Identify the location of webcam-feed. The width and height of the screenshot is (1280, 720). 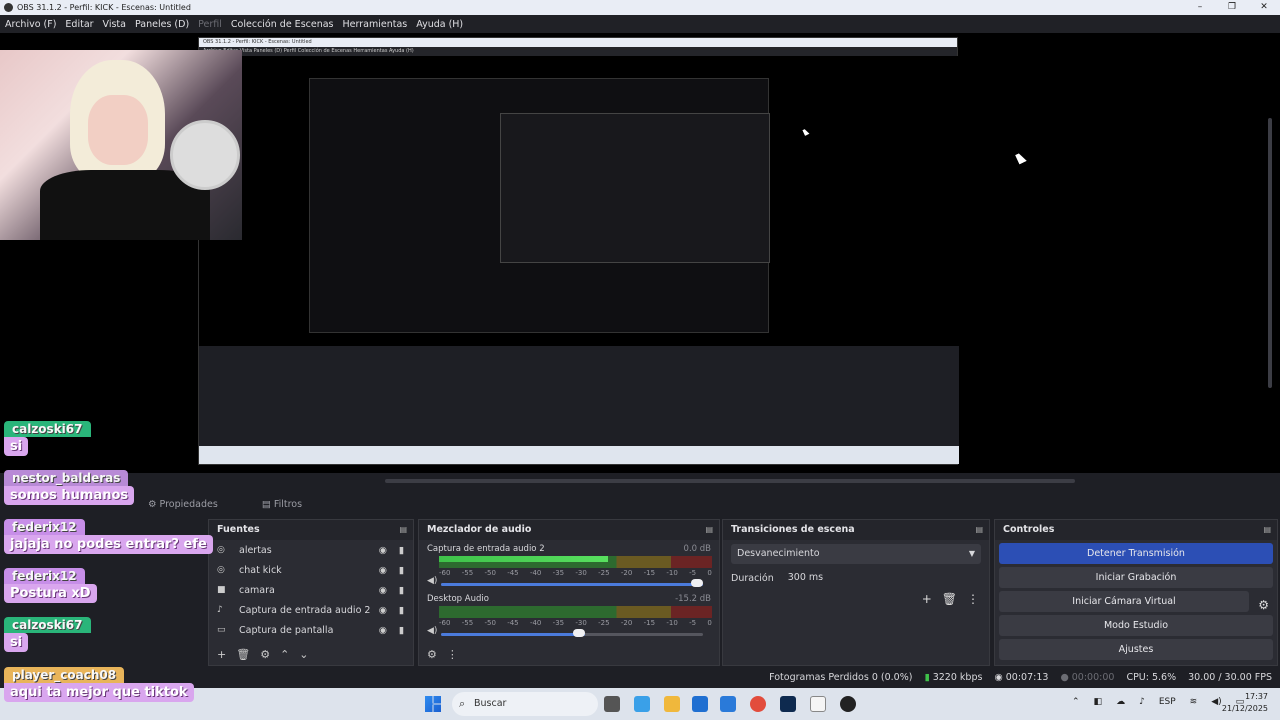
(121, 145).